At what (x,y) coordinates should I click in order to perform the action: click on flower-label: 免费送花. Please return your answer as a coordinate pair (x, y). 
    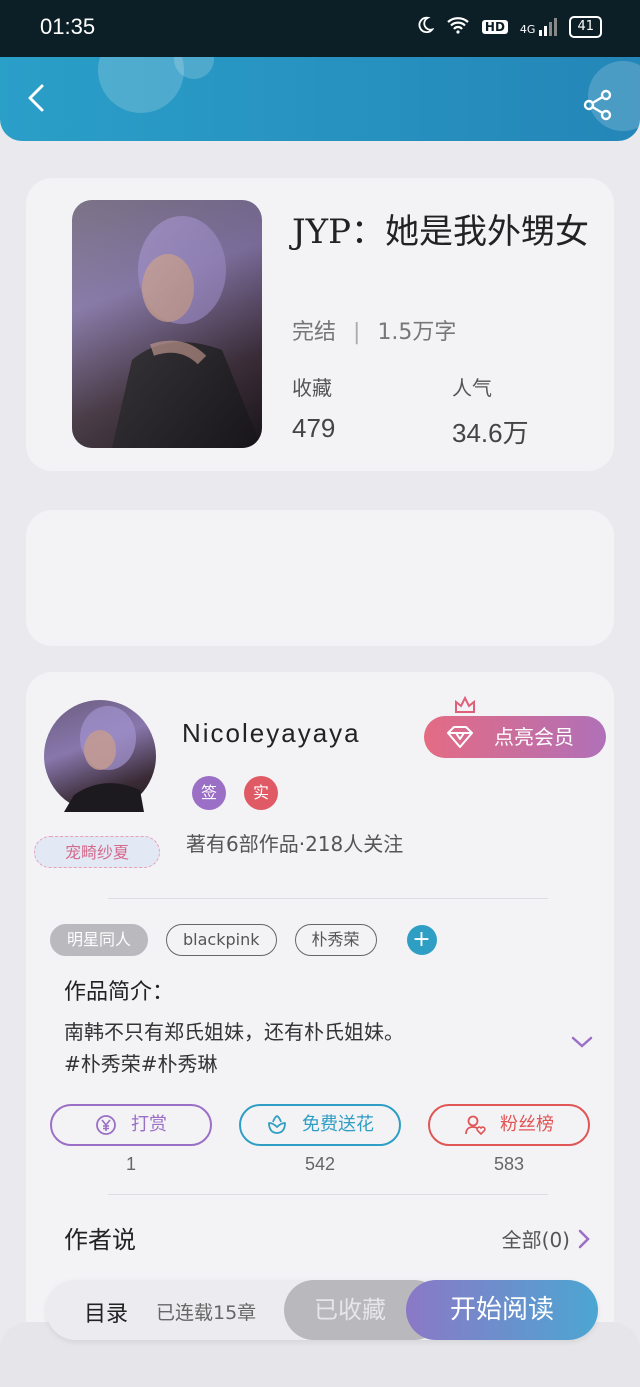
    Looking at the image, I should click on (338, 1124).